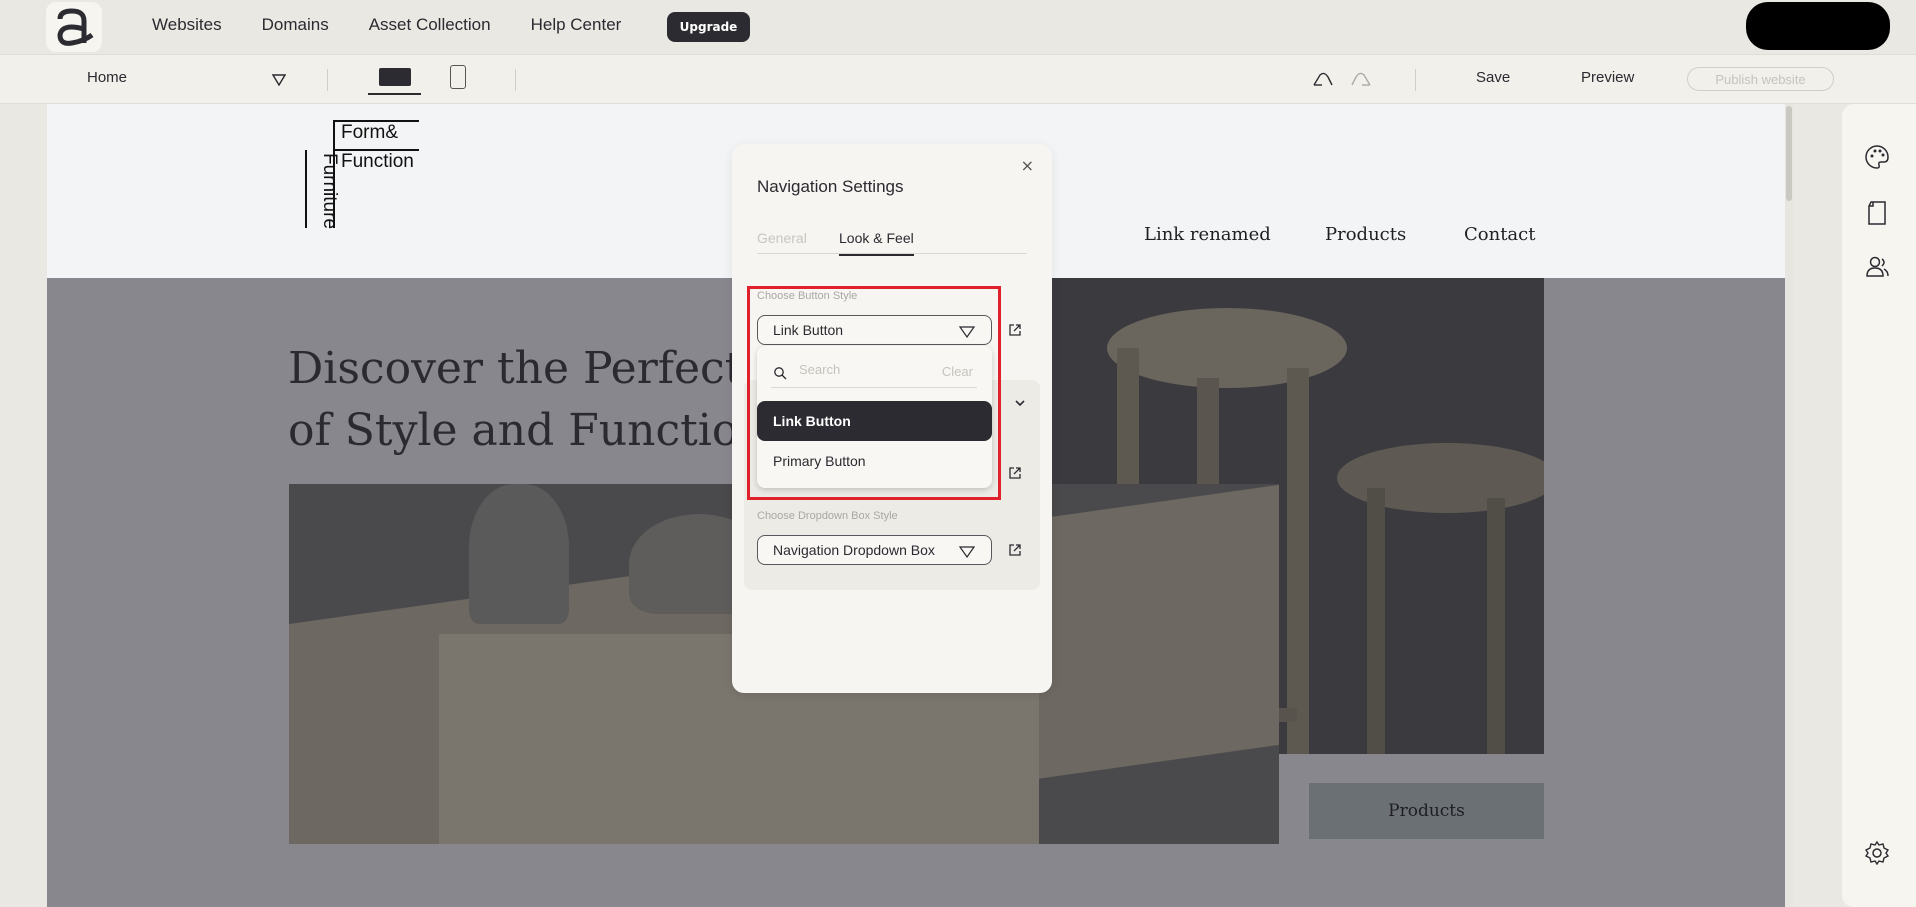  What do you see at coordinates (515, 368) in the screenshot?
I see `hero-title-line: Discover the Perfect` at bounding box center [515, 368].